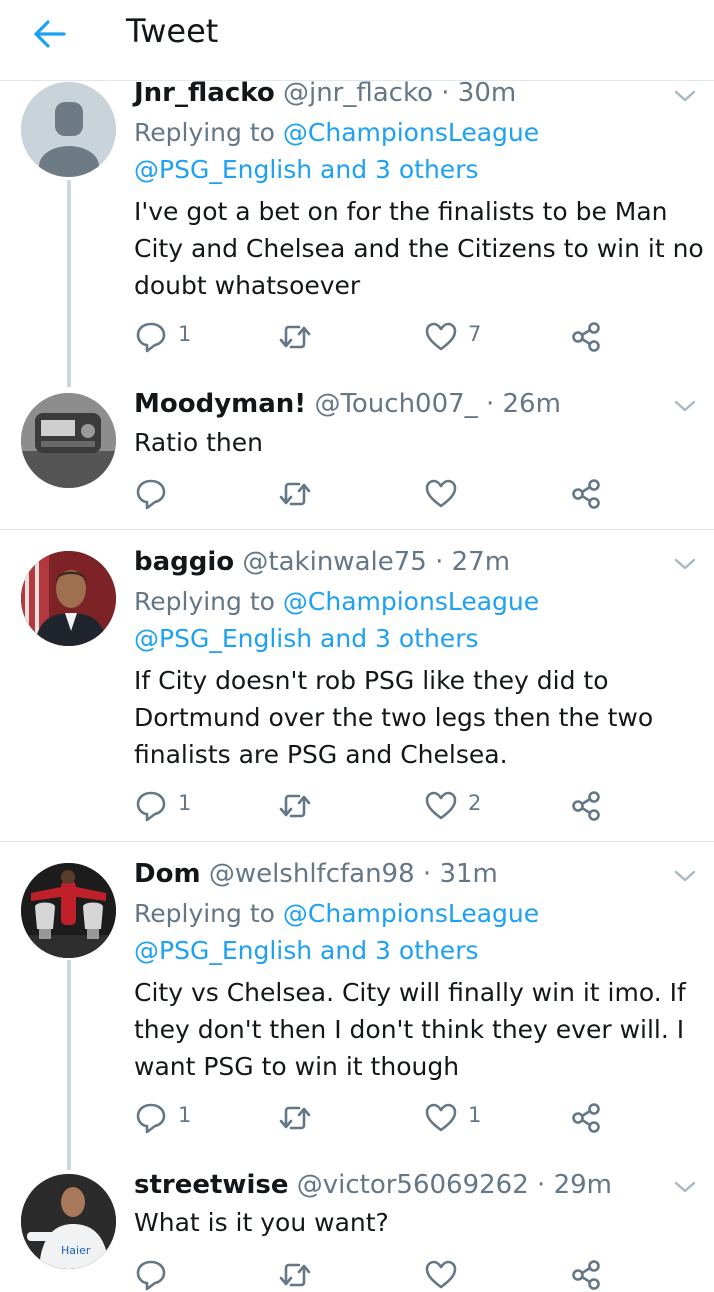  What do you see at coordinates (68, 1221) in the screenshot?
I see `avatar: Haier` at bounding box center [68, 1221].